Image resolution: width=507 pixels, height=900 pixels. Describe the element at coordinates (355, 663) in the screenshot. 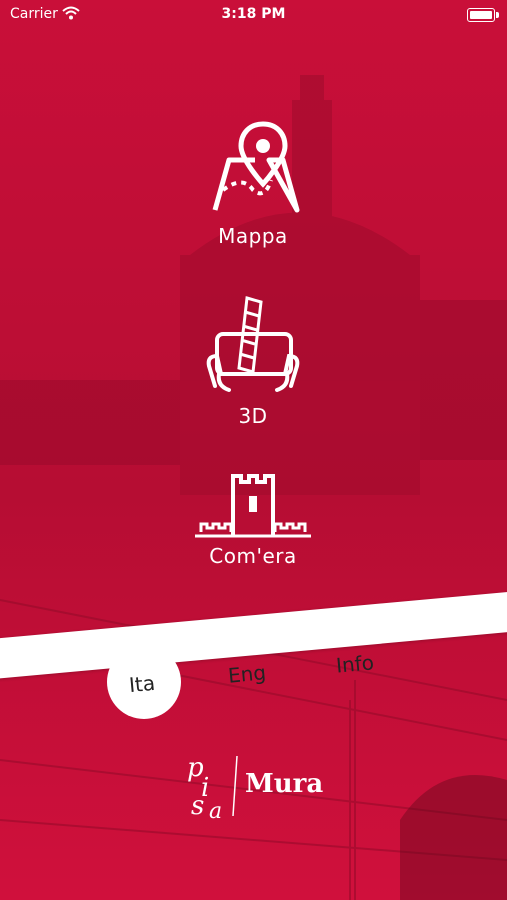

I see `info-link: Info` at that location.